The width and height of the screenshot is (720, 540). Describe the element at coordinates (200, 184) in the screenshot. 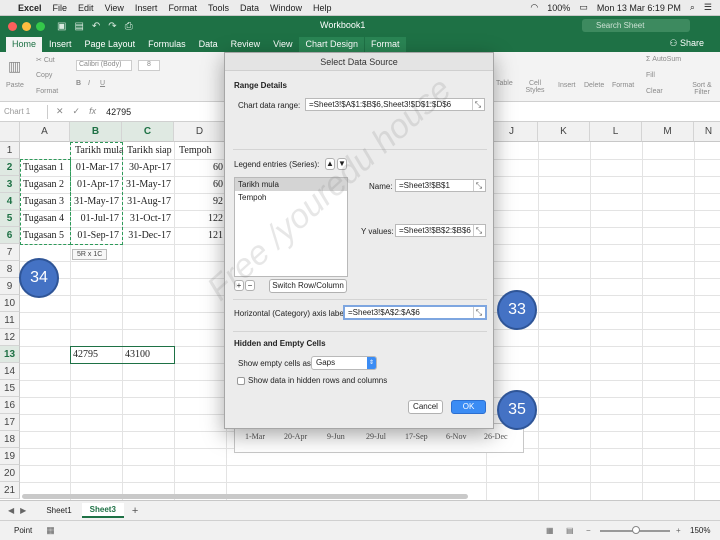

I see `cell-d3: 60` at that location.